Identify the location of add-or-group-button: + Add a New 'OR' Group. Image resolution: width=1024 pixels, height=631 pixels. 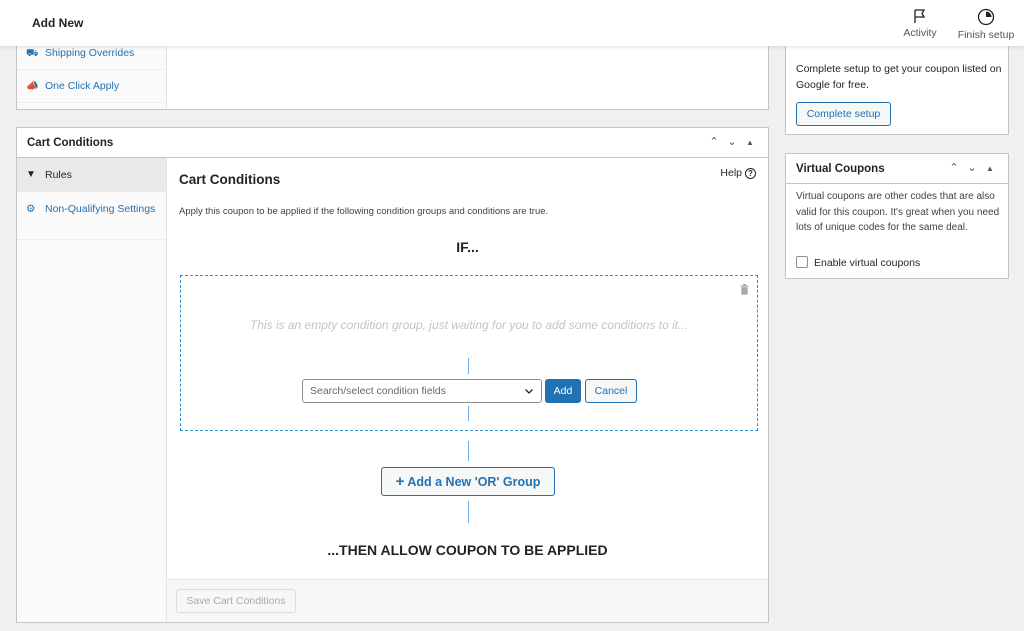
(468, 481).